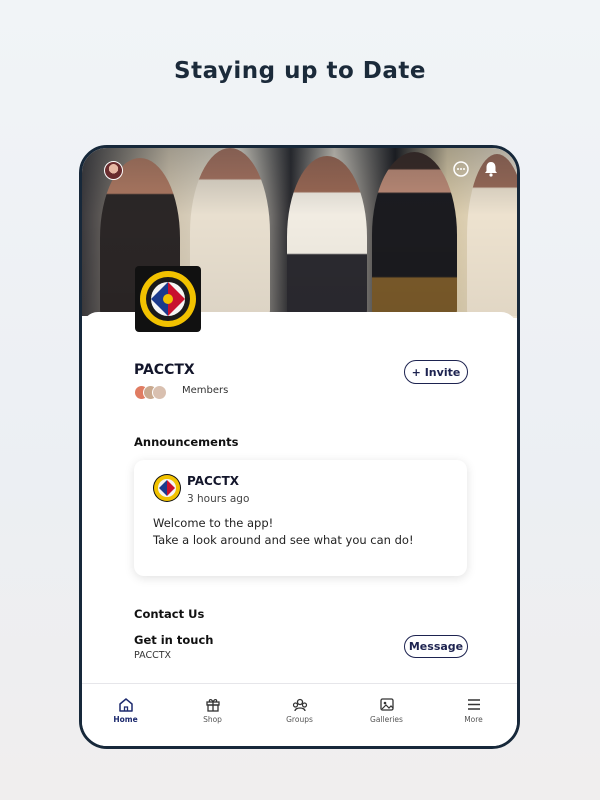  I want to click on author-avatar, so click(167, 488).